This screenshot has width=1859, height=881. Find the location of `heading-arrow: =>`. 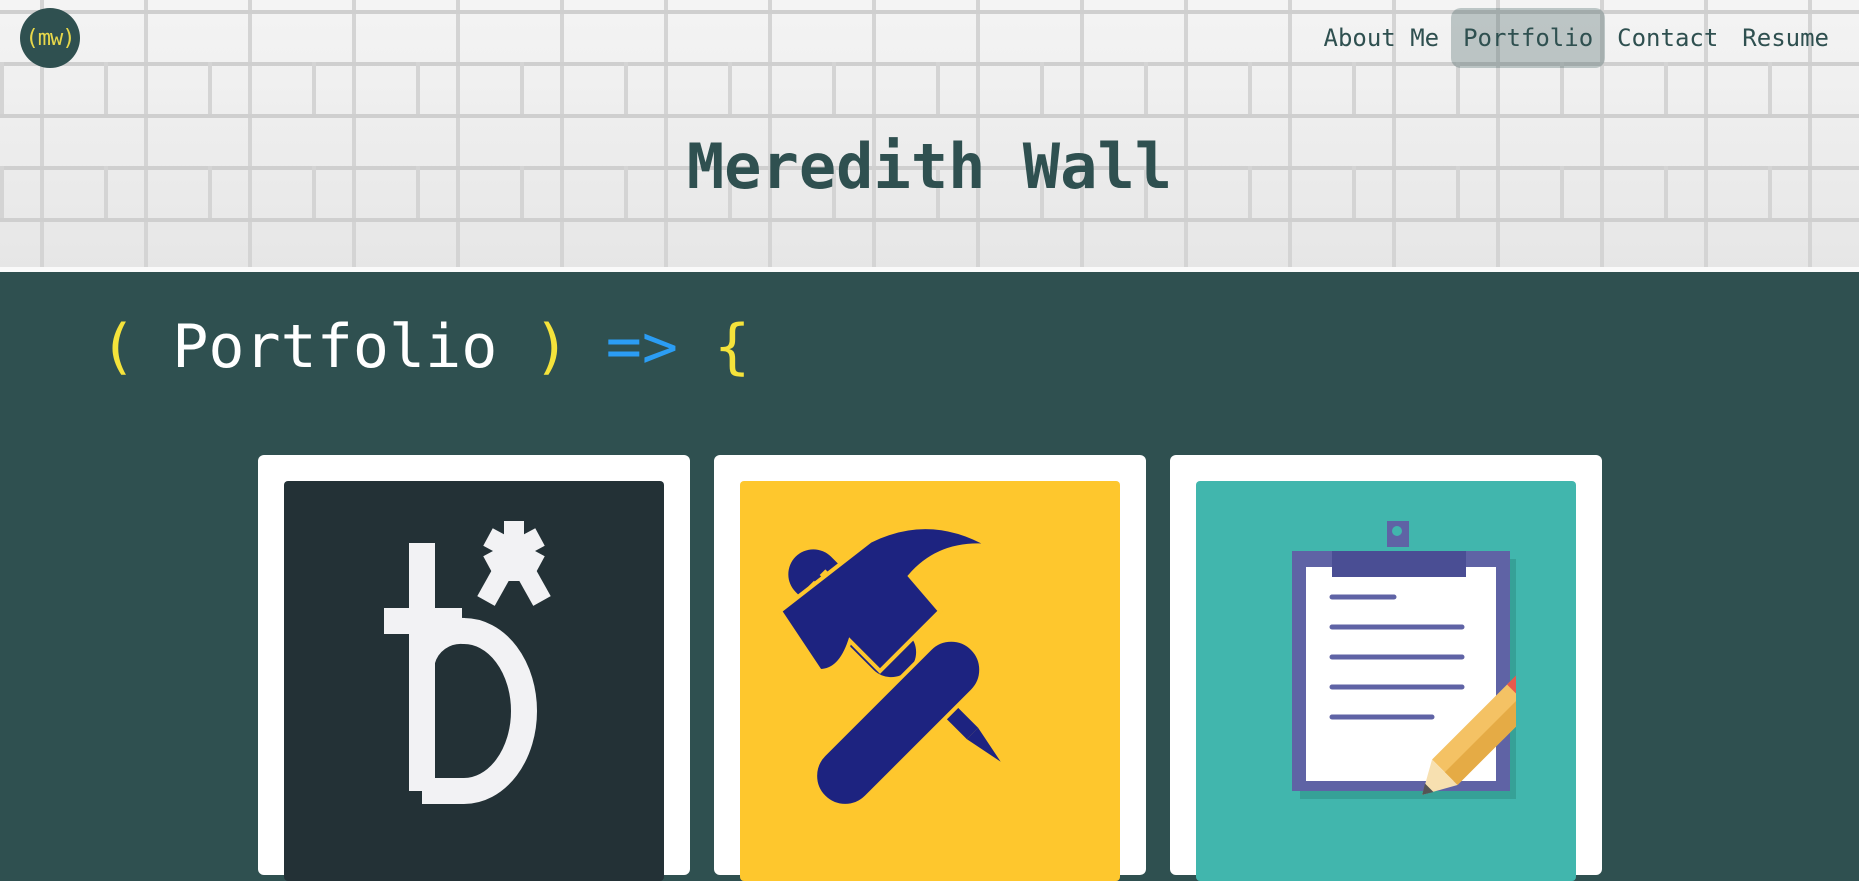

heading-arrow: => is located at coordinates (641, 347).